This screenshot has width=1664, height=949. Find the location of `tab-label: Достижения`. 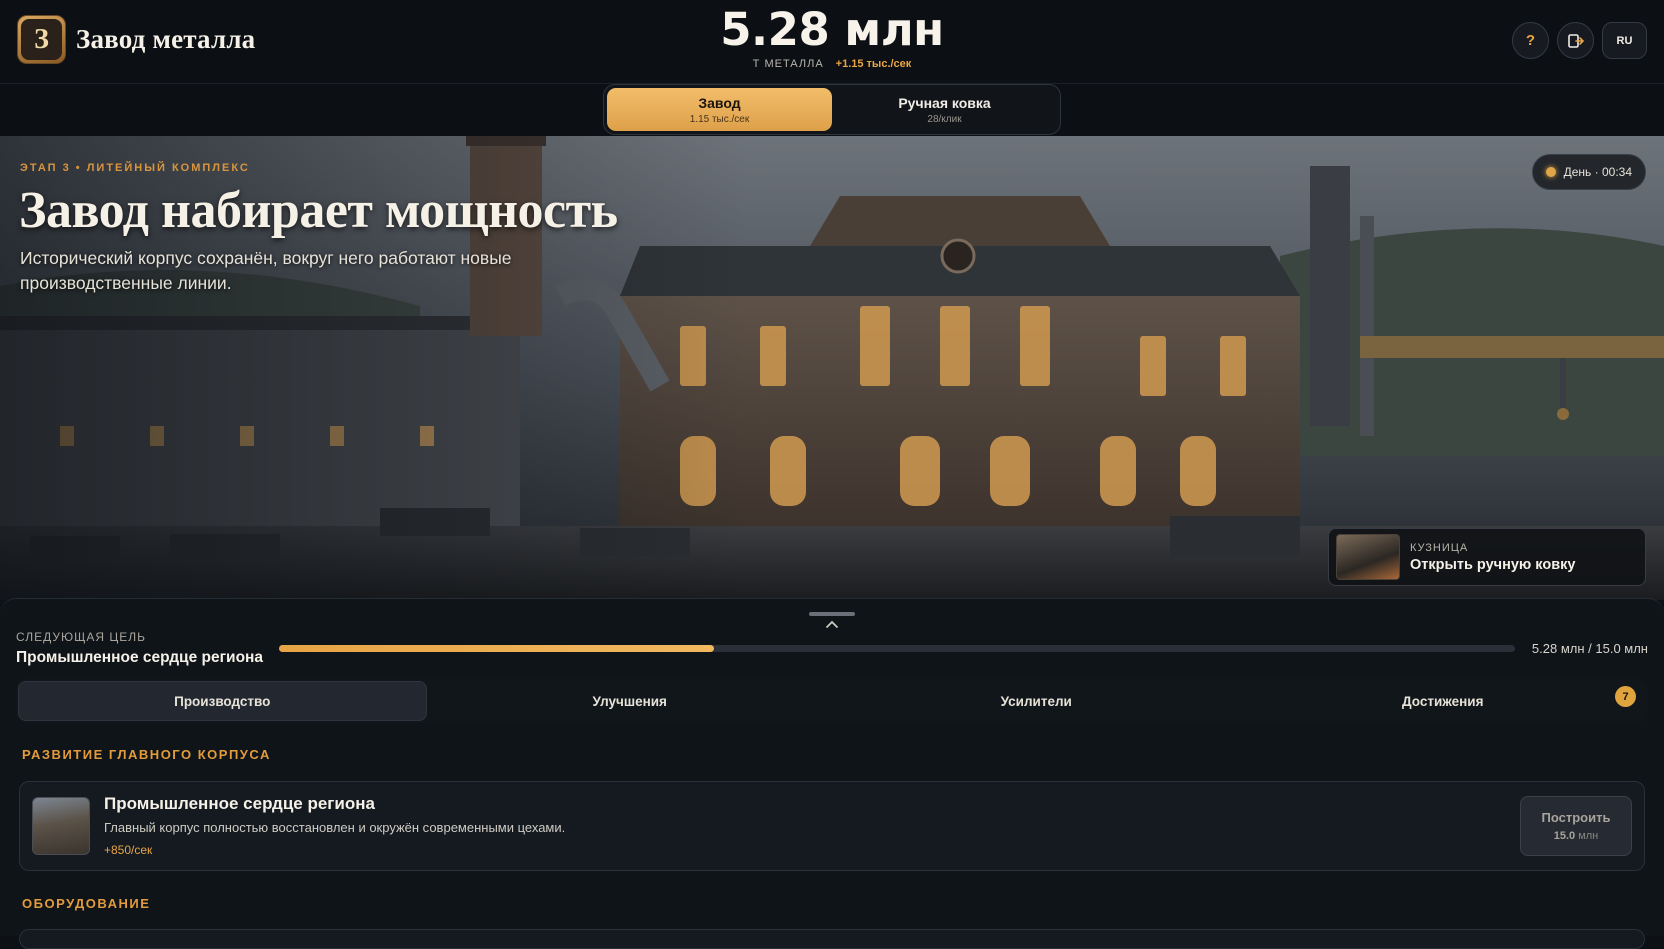

tab-label: Достижения is located at coordinates (1442, 701).